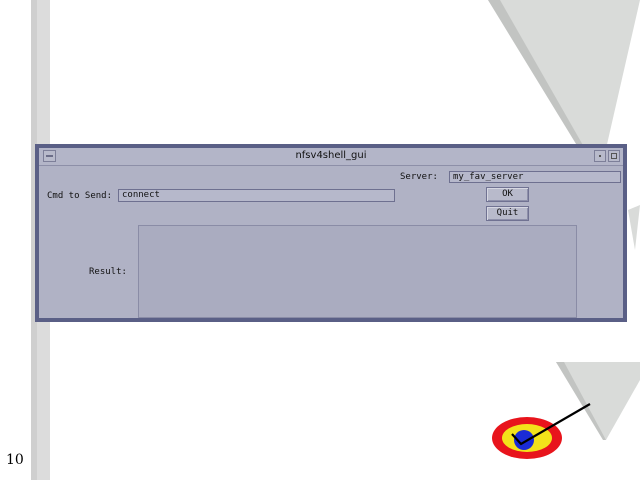  Describe the element at coordinates (256, 195) in the screenshot. I see `cmd-input: connect` at that location.